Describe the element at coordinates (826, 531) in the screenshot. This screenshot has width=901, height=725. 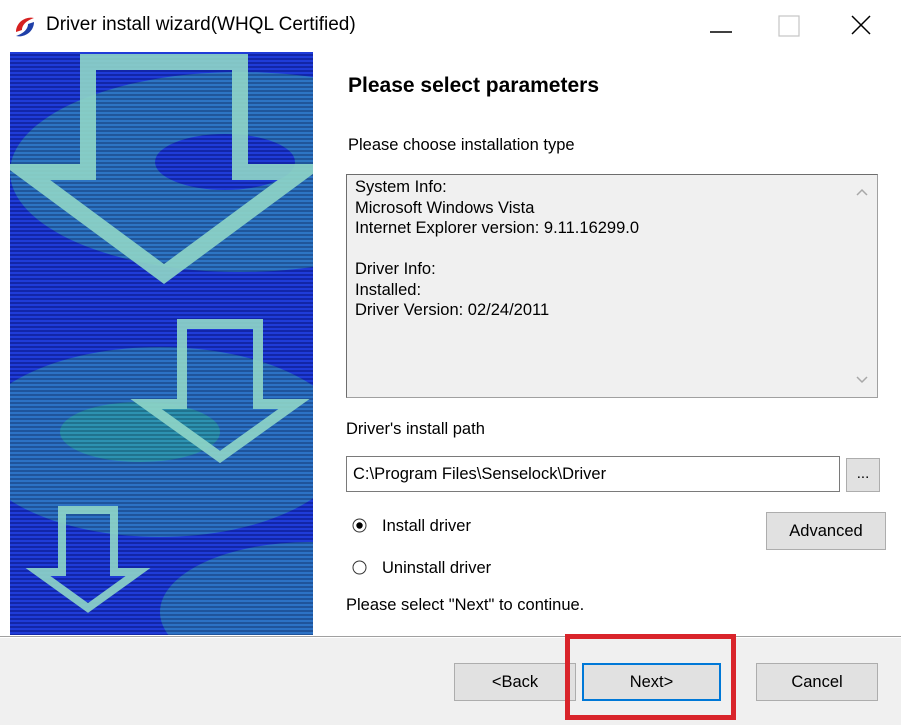
I see `advanced-button: Advanced` at that location.